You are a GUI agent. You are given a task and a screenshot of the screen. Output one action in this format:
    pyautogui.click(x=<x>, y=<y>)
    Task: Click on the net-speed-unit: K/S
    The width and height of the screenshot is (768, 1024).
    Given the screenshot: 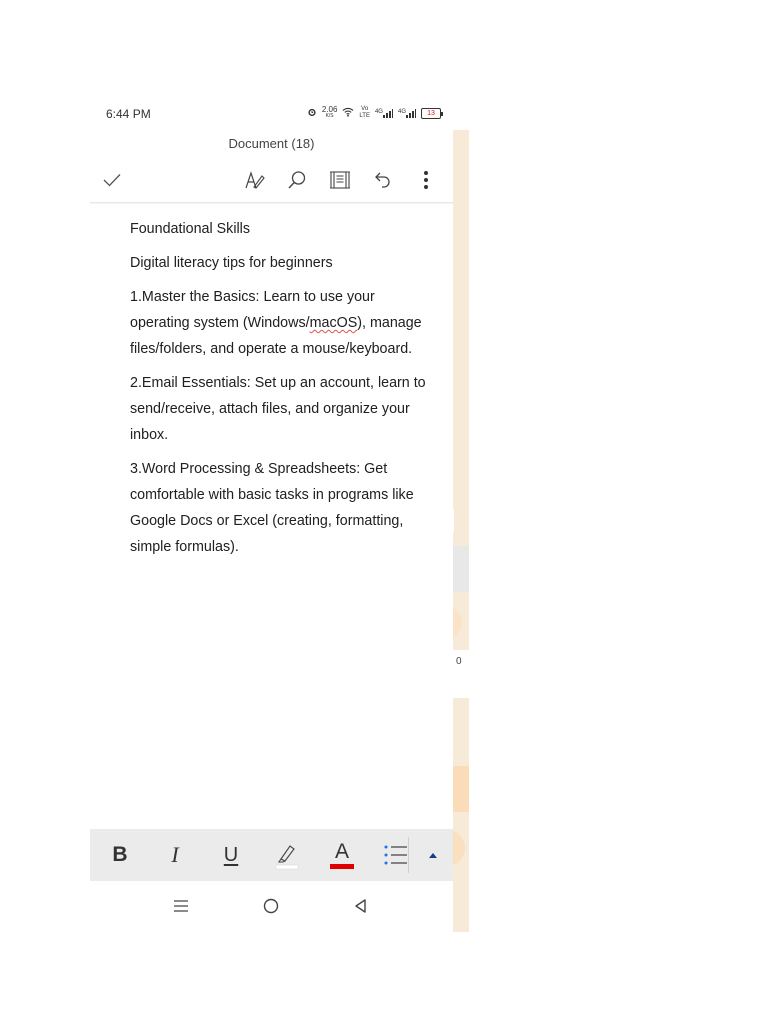 What is the action you would take?
    pyautogui.click(x=329, y=116)
    